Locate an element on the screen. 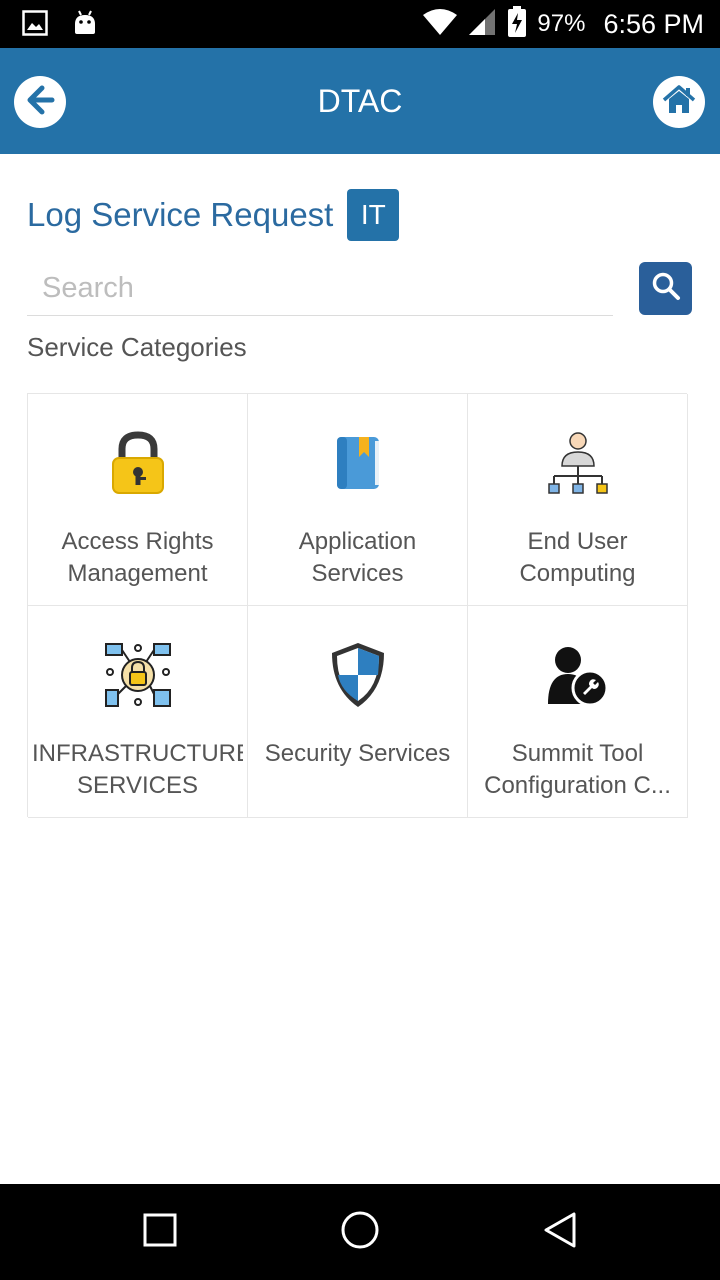 This screenshot has height=1280, width=720. battery-percent: 97% is located at coordinates (561, 23).